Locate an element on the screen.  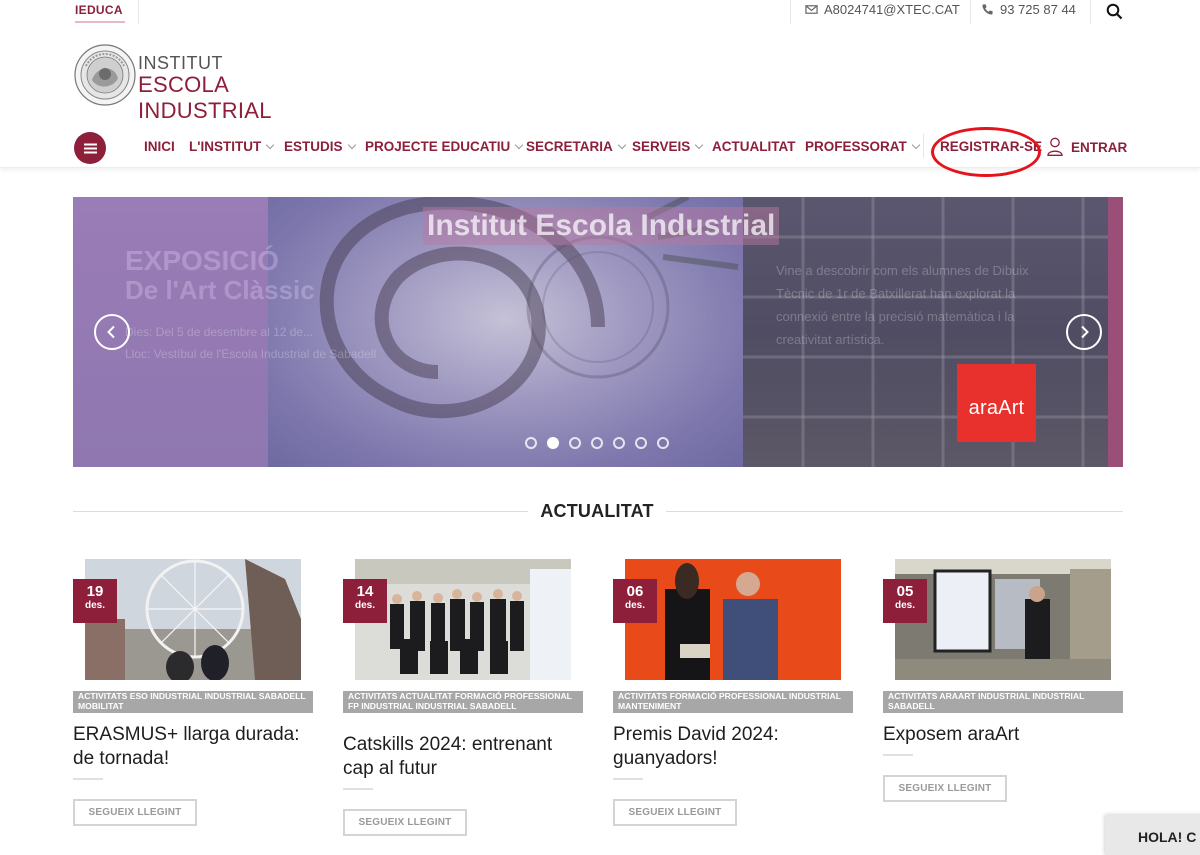
top-bar: IEDUCA A8024741@XTEC.CAT 93 725 87 44 is located at coordinates (600, 12).